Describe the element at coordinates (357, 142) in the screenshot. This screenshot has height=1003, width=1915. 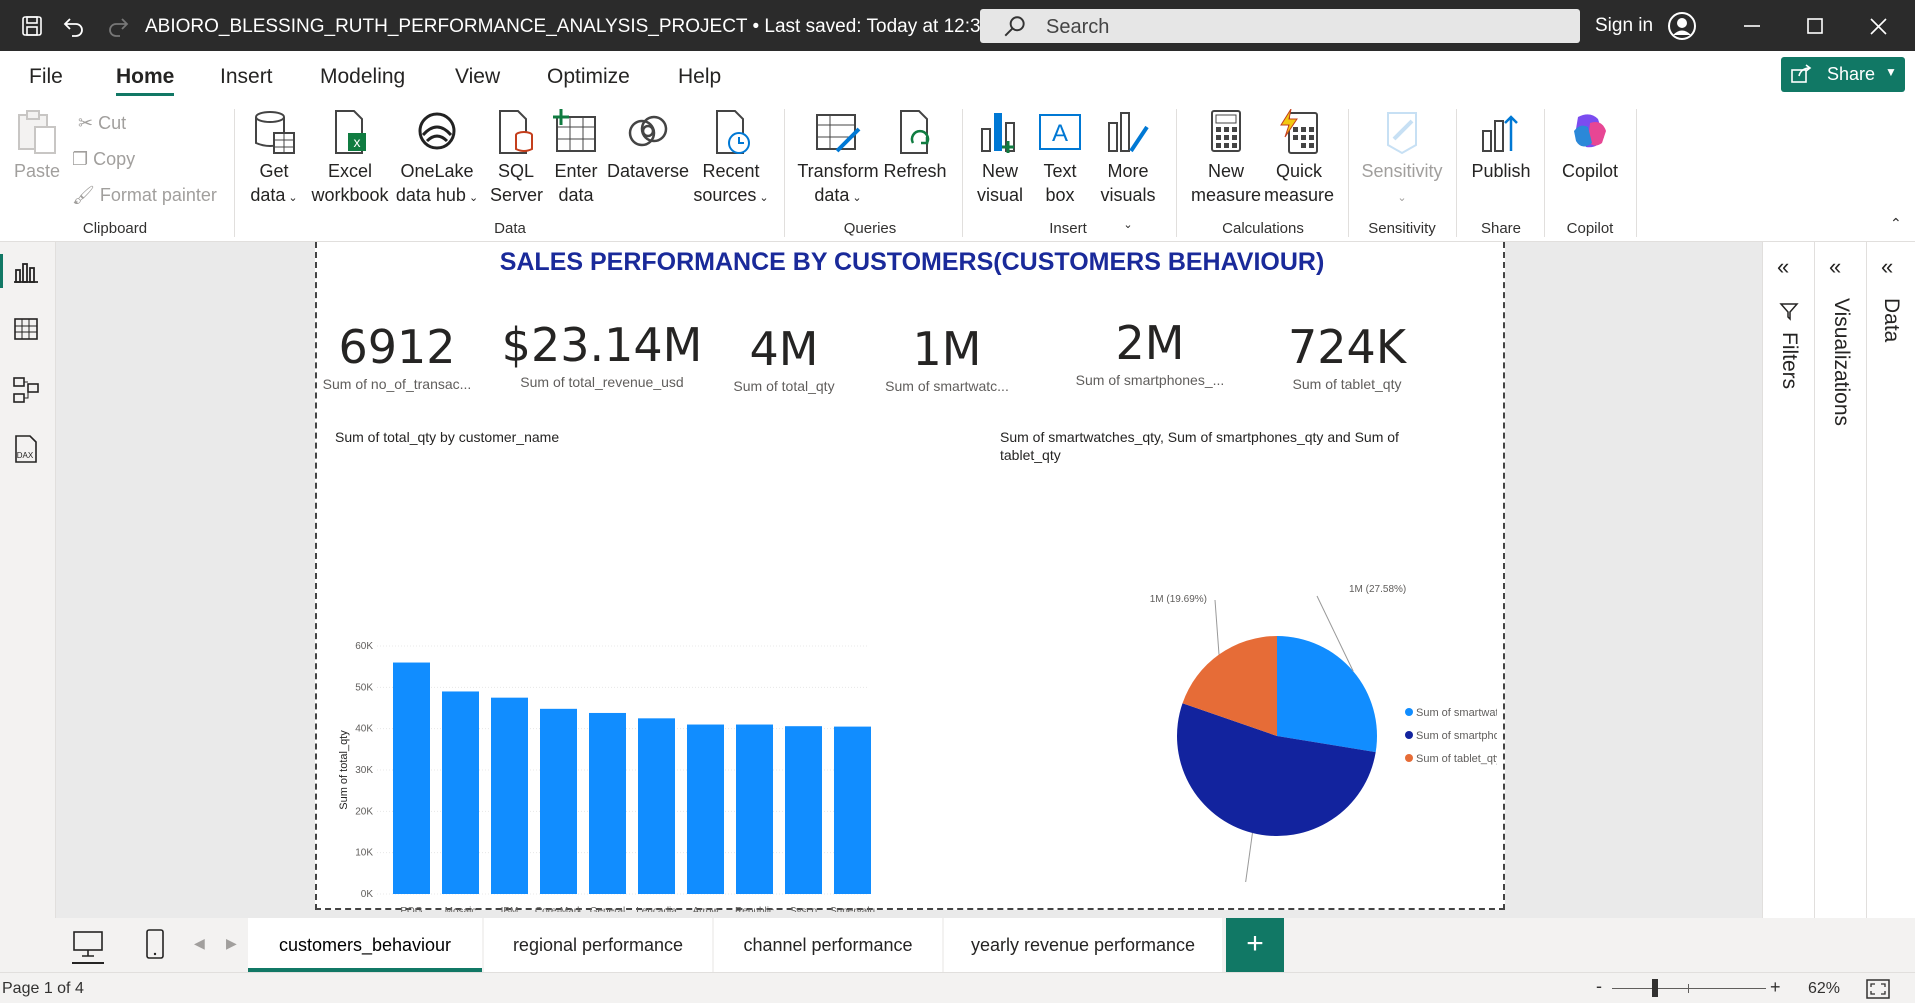
I see `svg-text: x` at that location.